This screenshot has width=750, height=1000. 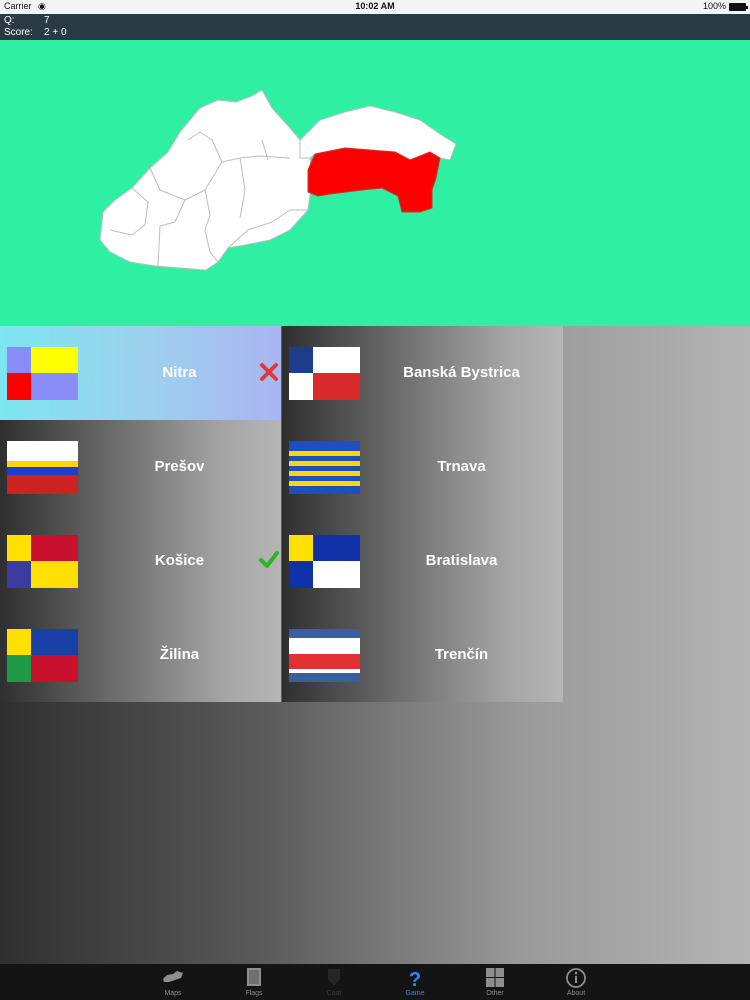 I want to click on tab-coat: Coat, so click(x=334, y=982).